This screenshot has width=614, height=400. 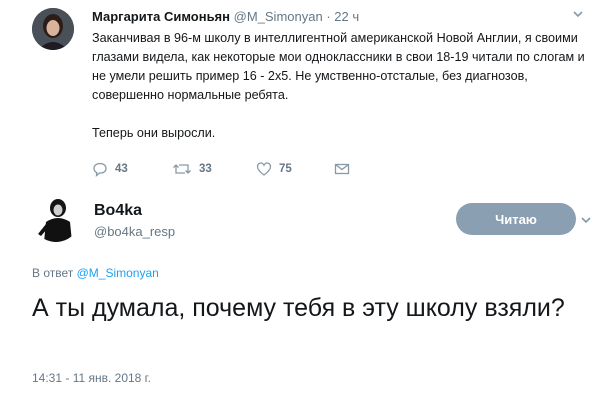 What do you see at coordinates (91, 378) in the screenshot?
I see `tweet-timestamp: 14:31 - 11 янв. 2018 г.` at bounding box center [91, 378].